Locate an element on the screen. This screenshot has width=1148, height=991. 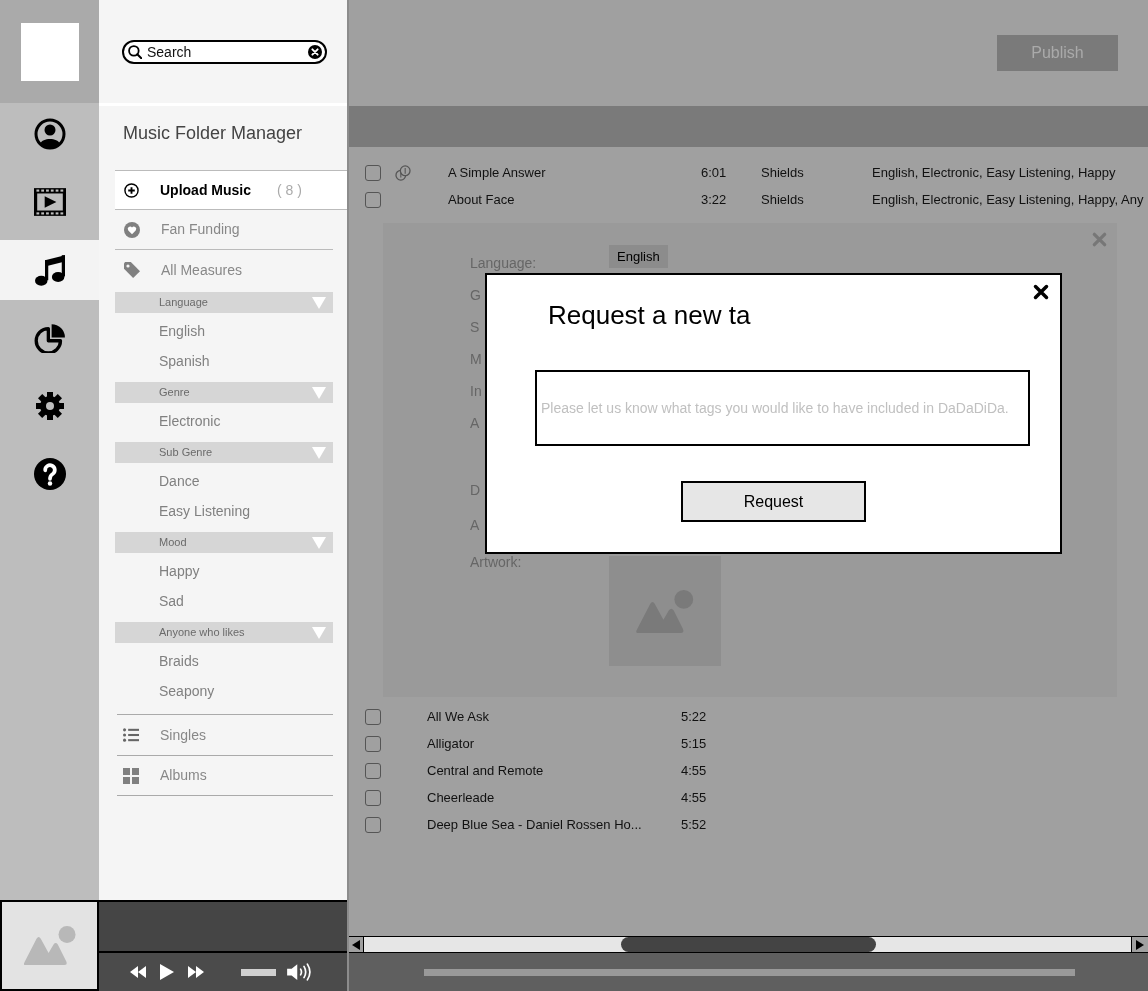
filter-option: Seapony is located at coordinates (224, 691).